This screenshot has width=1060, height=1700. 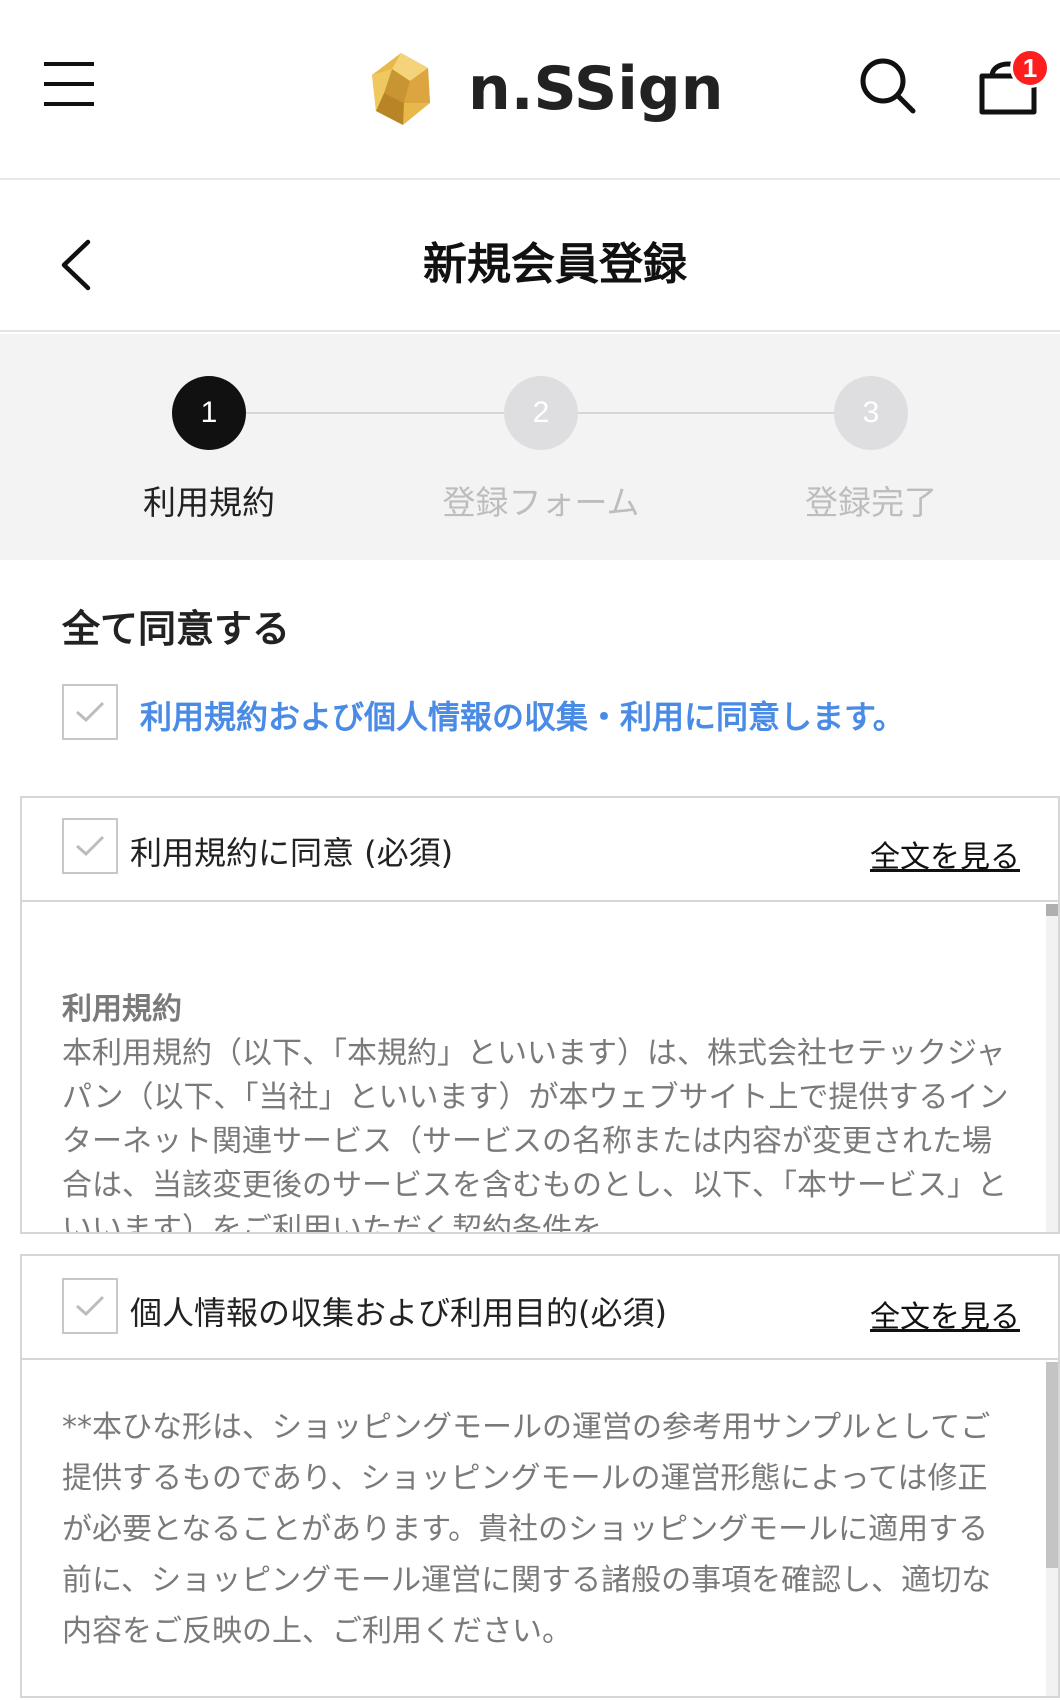 What do you see at coordinates (540, 850) in the screenshot?
I see `terms-of-use-header: 利用規約に同意 (必須) 全文を見る` at bounding box center [540, 850].